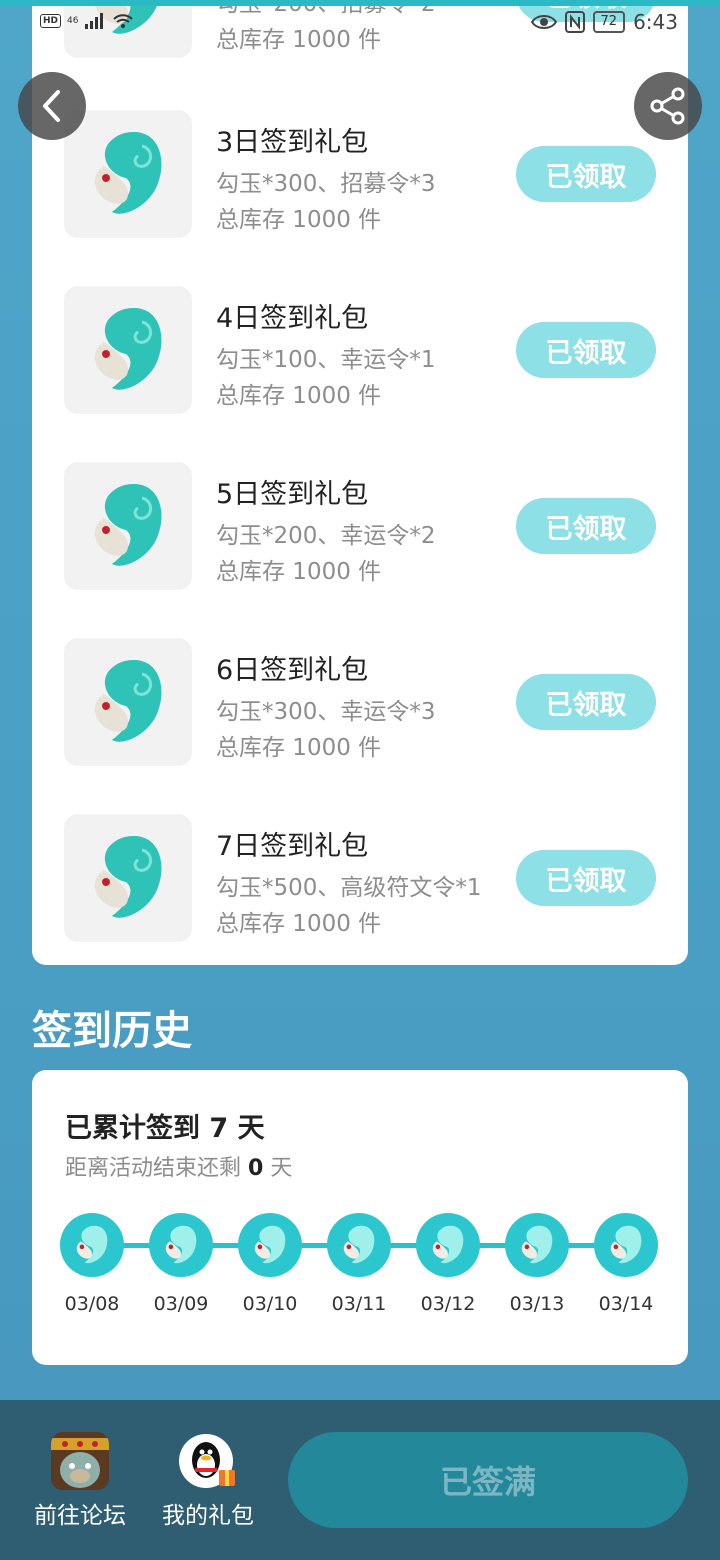  Describe the element at coordinates (360, 3) in the screenshot. I see `top-accent-strip` at that location.